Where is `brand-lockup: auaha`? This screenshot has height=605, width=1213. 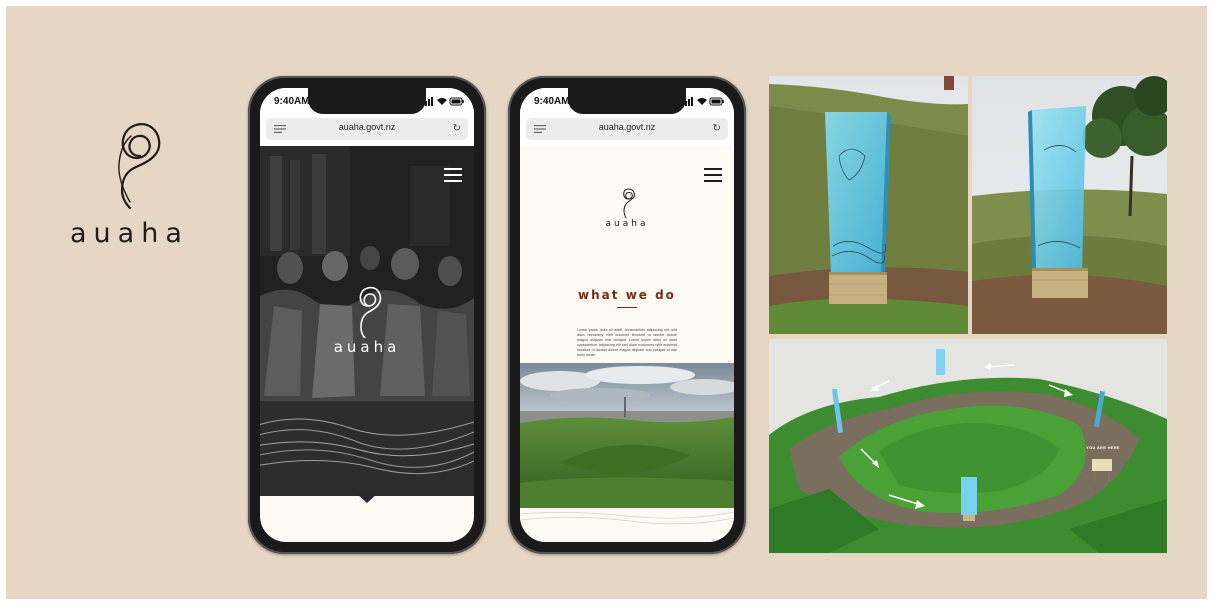
brand-lockup: auaha is located at coordinates (135, 188).